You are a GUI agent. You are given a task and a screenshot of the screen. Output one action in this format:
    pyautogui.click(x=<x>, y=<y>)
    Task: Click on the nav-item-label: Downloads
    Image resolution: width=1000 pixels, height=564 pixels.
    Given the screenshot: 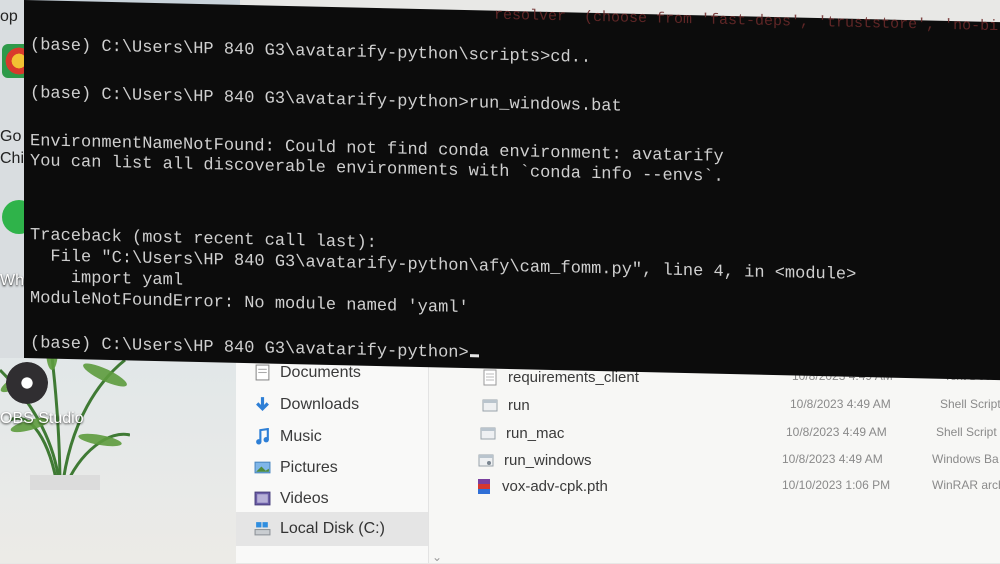 What is the action you would take?
    pyautogui.click(x=320, y=404)
    